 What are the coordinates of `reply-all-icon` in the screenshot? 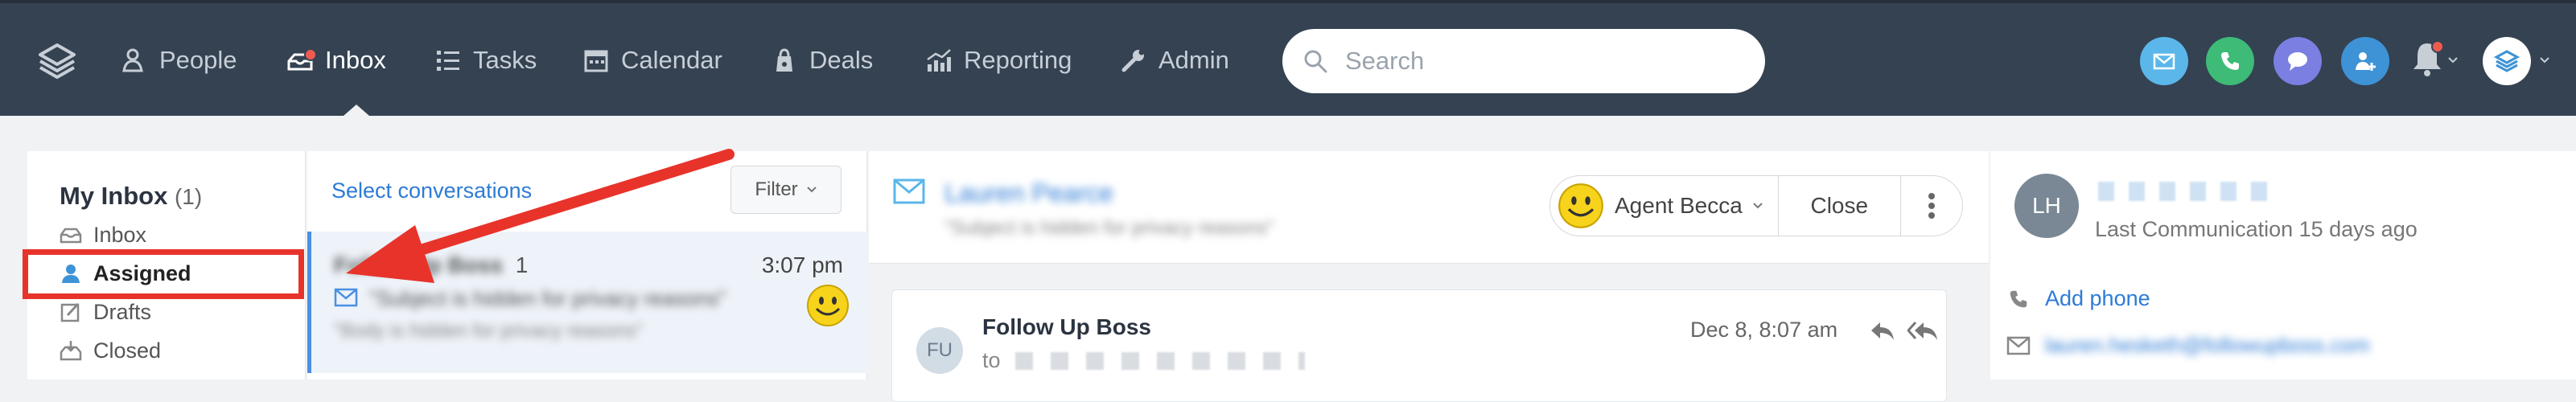 It's located at (1923, 330).